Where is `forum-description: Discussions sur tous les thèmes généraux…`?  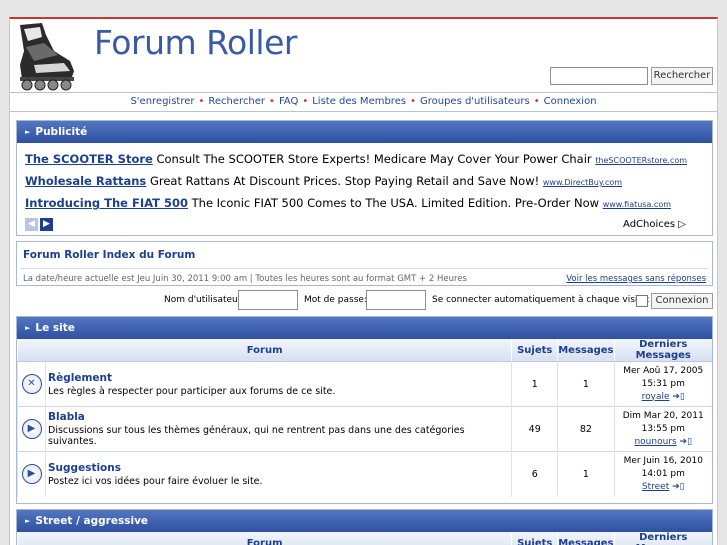
forum-description: Discussions sur tous les thèmes généraux… is located at coordinates (256, 436).